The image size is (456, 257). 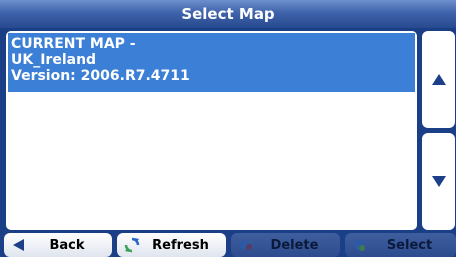 What do you see at coordinates (246, 245) in the screenshot?
I see `delete-icon` at bounding box center [246, 245].